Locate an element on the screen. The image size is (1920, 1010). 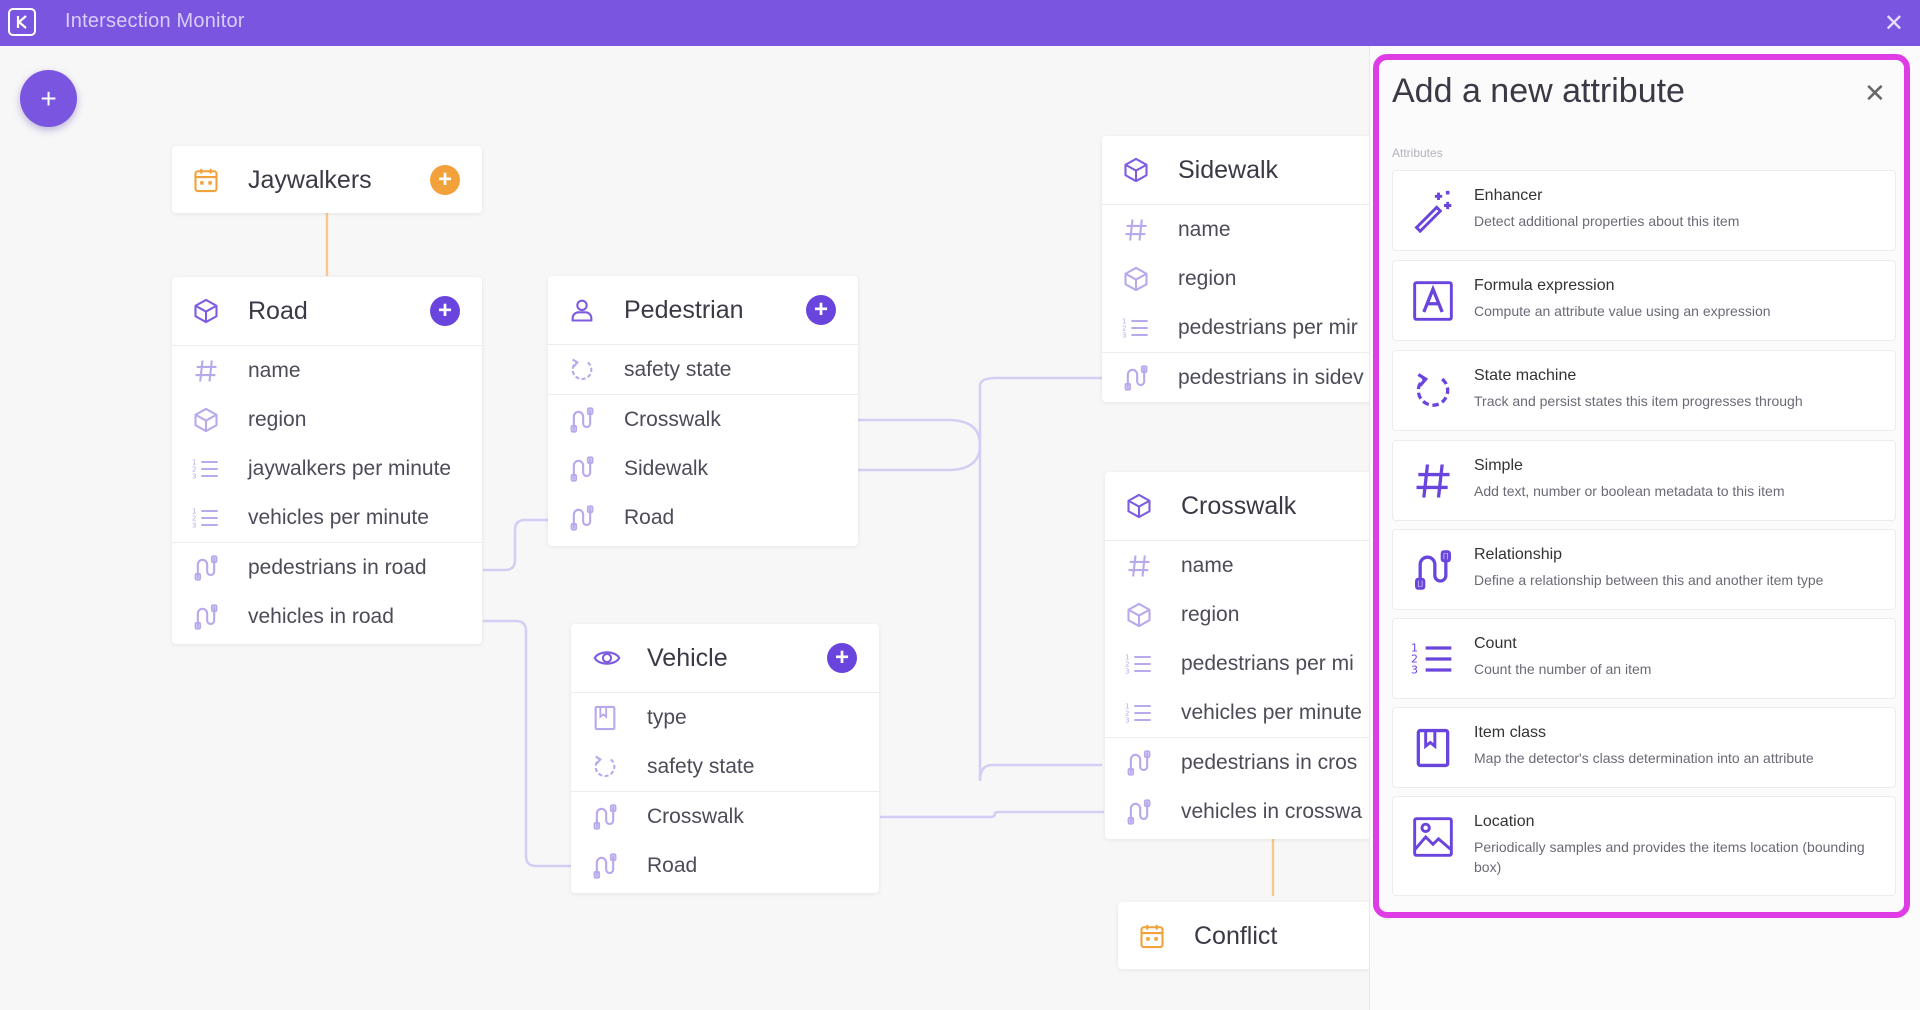
card-title: Pedestrian is located at coordinates (684, 310).